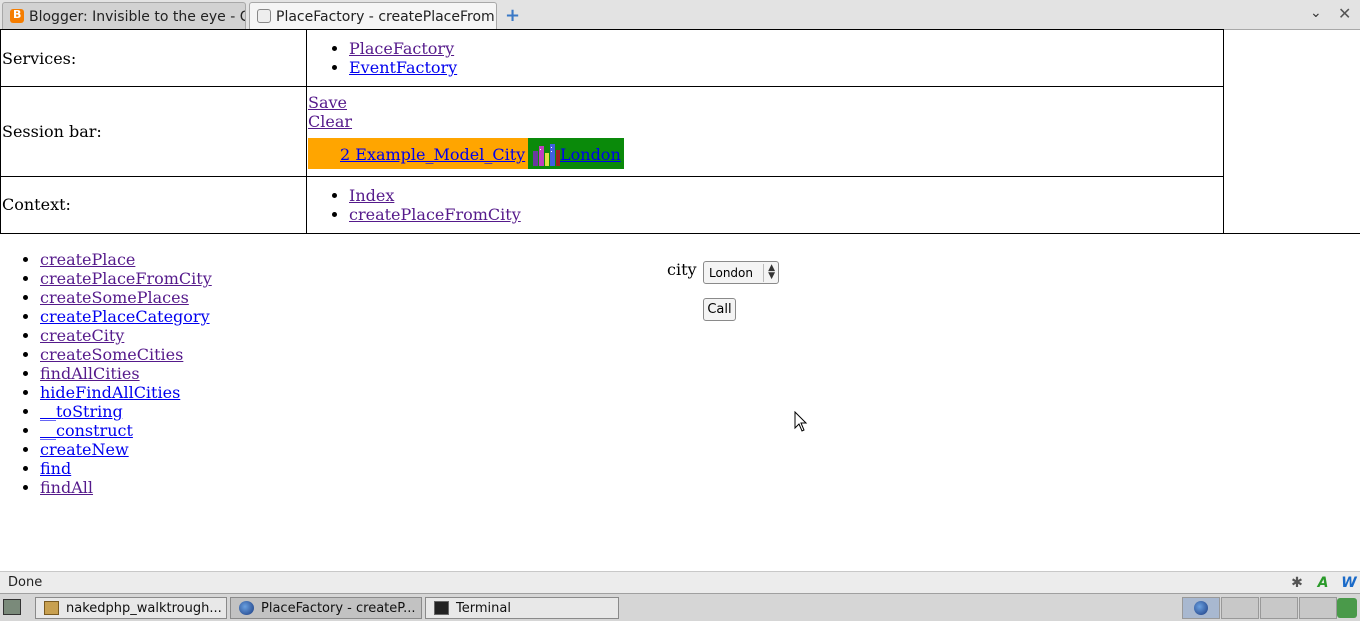 The width and height of the screenshot is (1360, 621). I want to click on session-item-london: London, so click(576, 154).